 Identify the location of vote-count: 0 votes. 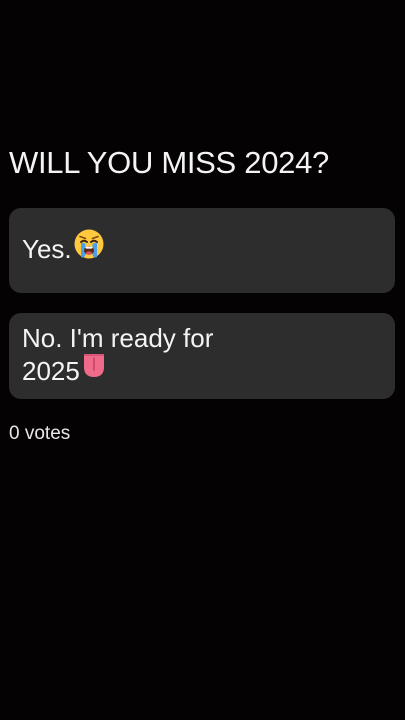
(40, 433).